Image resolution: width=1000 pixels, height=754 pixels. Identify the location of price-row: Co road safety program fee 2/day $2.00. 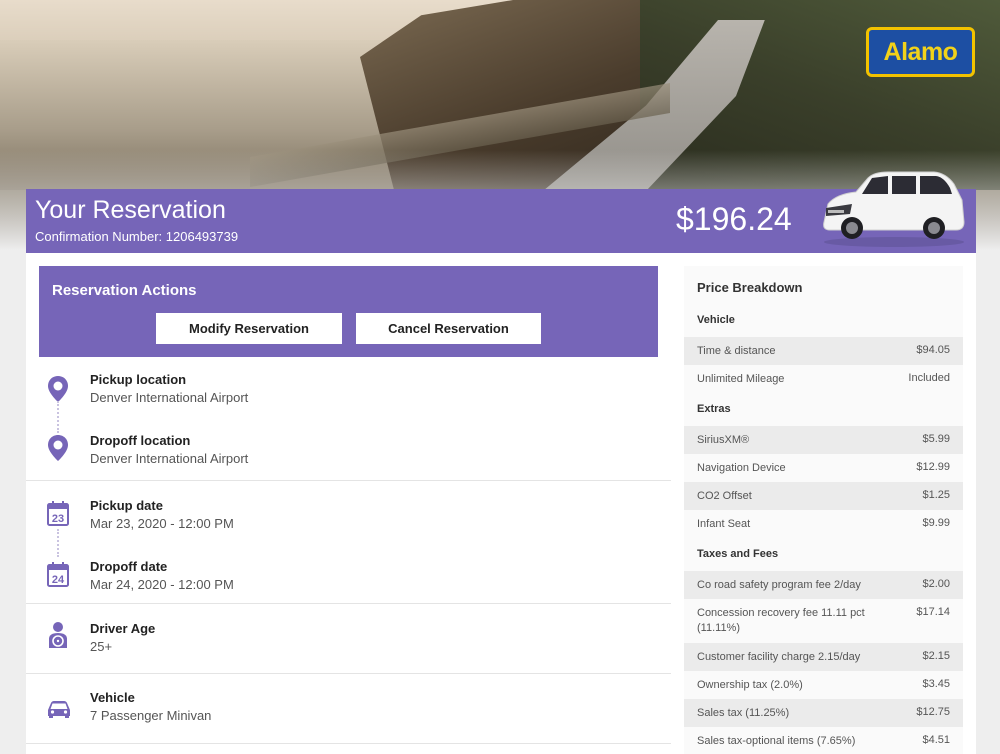
(823, 585).